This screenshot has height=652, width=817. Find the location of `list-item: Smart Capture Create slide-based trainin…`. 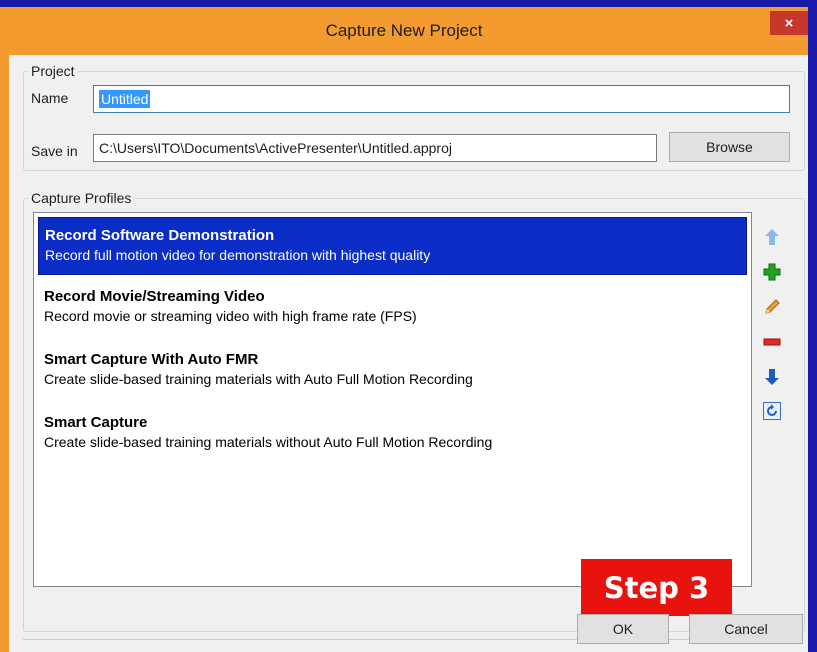

list-item: Smart Capture Create slide-based trainin… is located at coordinates (392, 434).